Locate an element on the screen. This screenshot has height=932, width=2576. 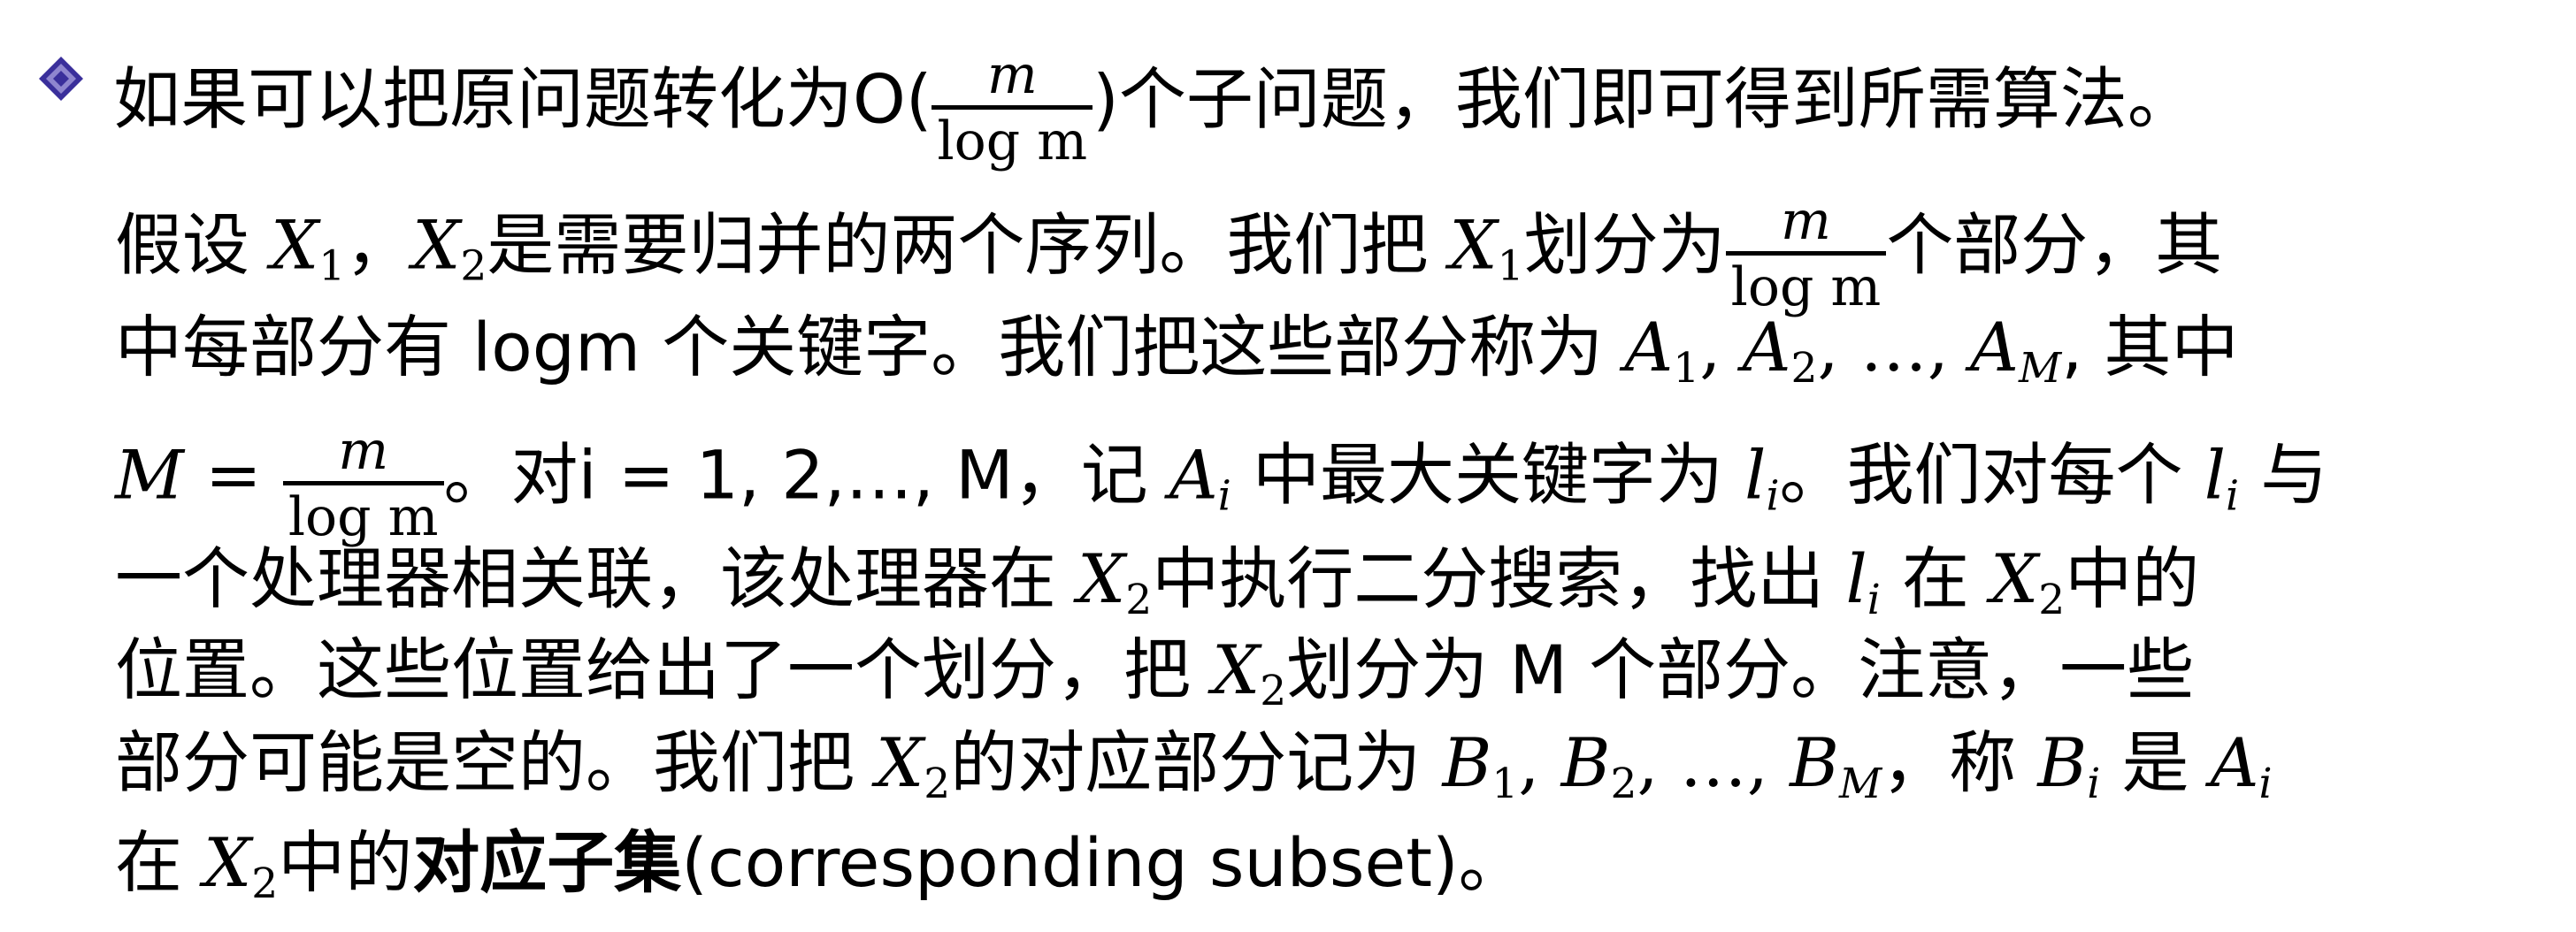
text-line-5: 一个处理器相关联，该处理器在 X2中执行二分搜索，找出 li 在 X2中的 is located at coordinates (1157, 584).